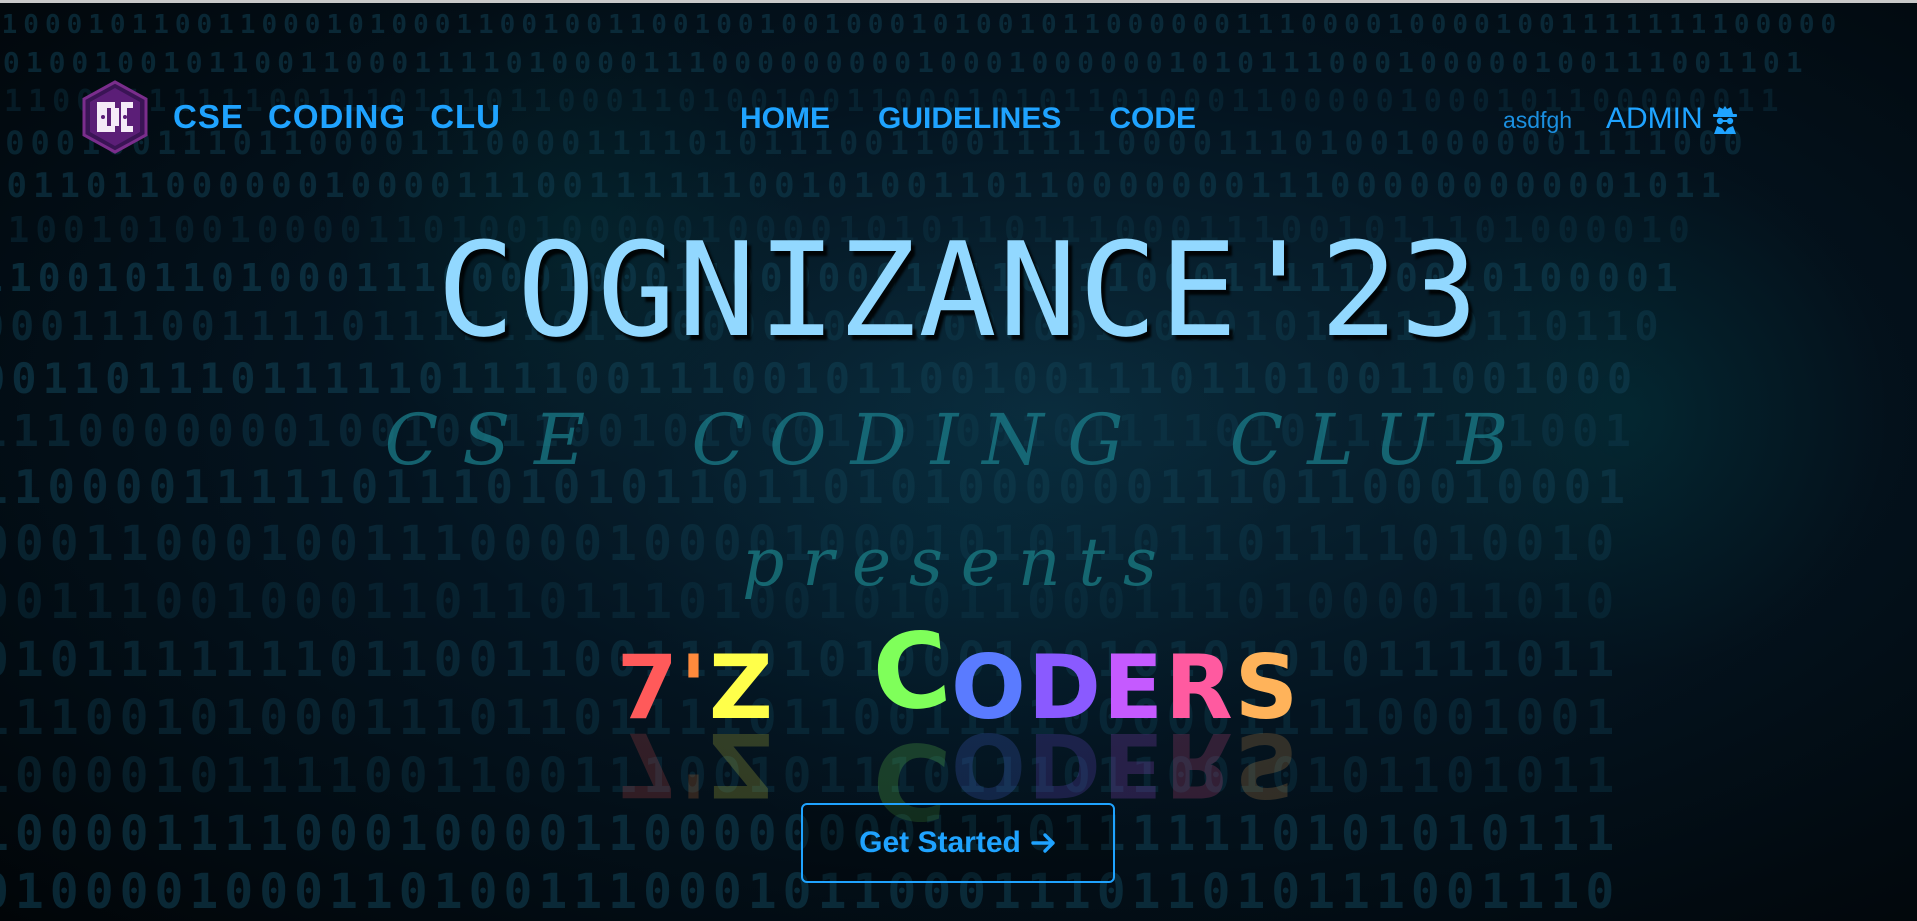 The height and width of the screenshot is (921, 1917). What do you see at coordinates (912, 672) in the screenshot?
I see `event-name-letter: C` at bounding box center [912, 672].